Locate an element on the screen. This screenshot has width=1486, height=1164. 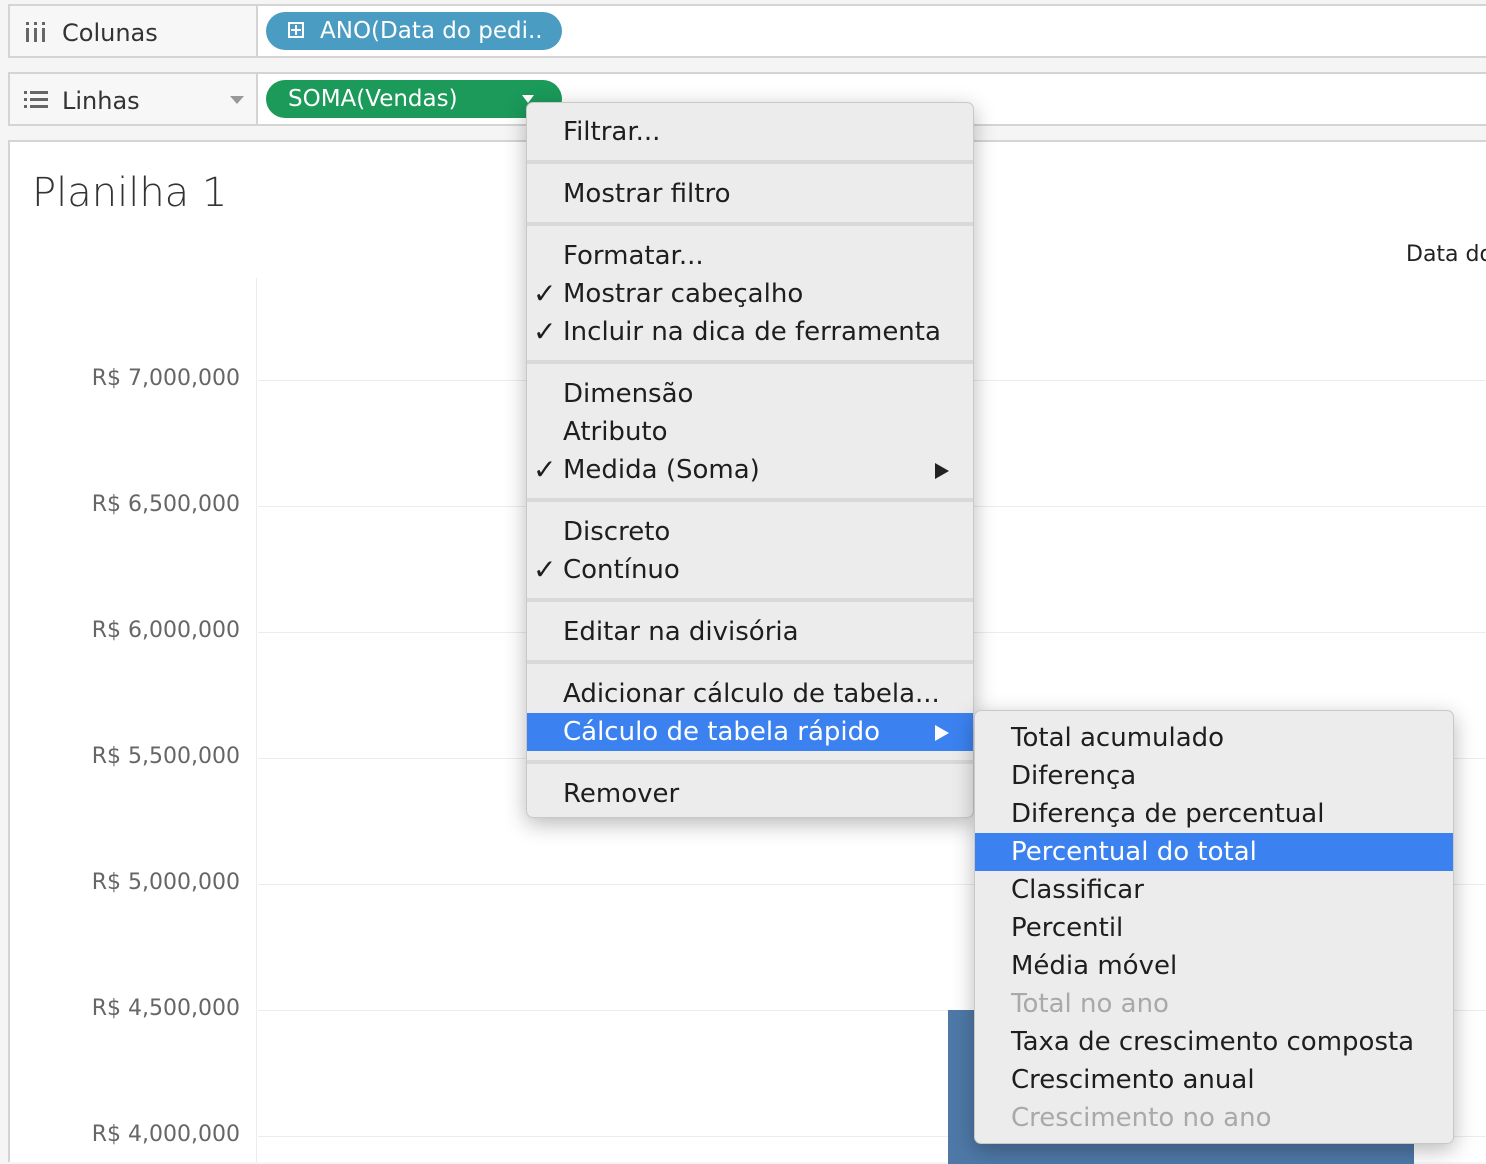
y-tick-label: R$ 6,000,000 is located at coordinates (165, 630).